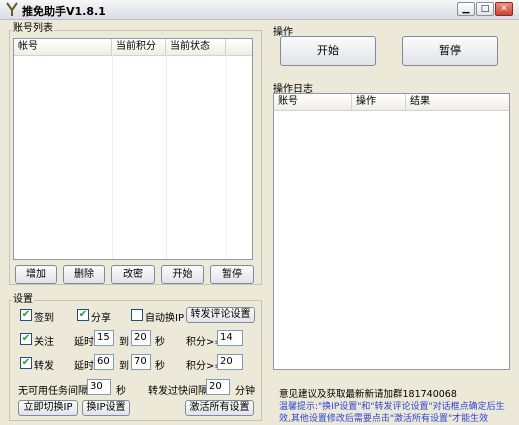 The image size is (519, 425). I want to click on auto-switch-ip-label: 自动换IP, so click(164, 318).